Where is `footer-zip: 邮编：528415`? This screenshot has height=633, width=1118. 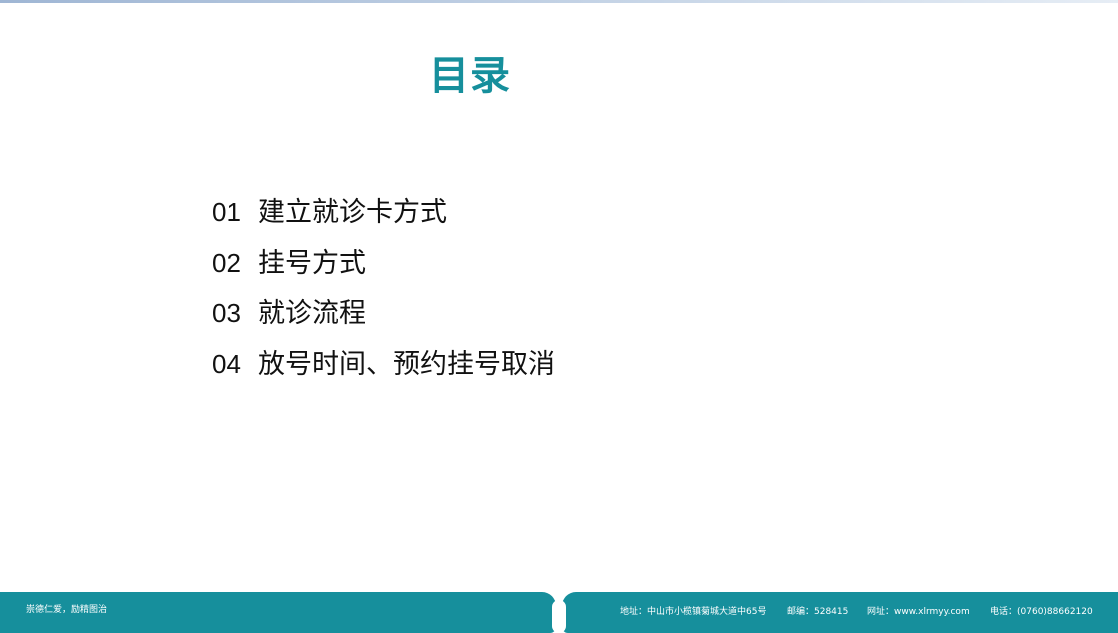
footer-zip: 邮编：528415 is located at coordinates (818, 612).